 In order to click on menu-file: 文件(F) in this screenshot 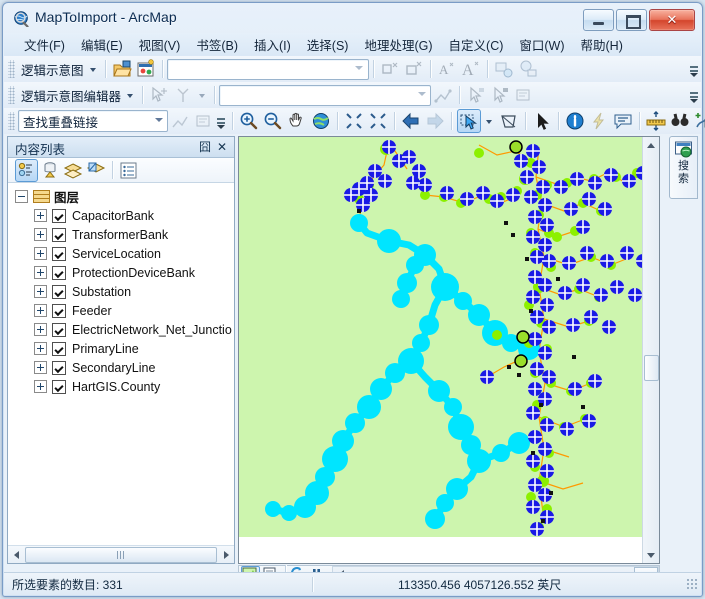, I will do `click(44, 44)`.